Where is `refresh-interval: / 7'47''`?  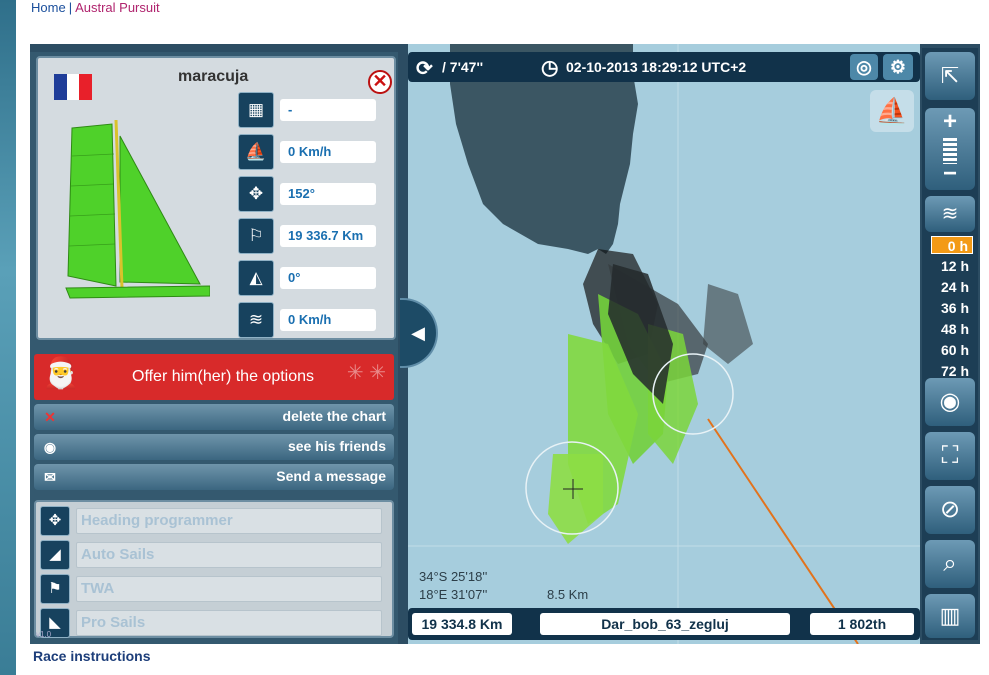 refresh-interval: / 7'47'' is located at coordinates (463, 67).